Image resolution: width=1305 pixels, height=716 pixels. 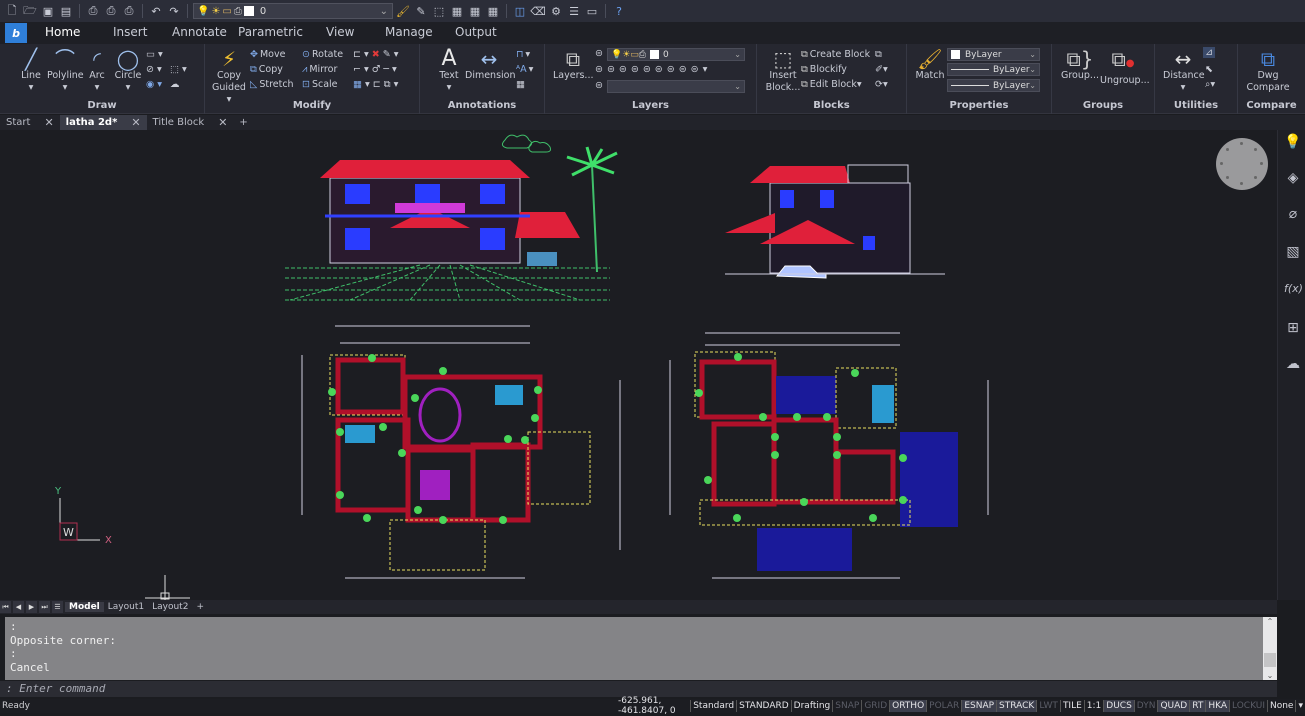 What do you see at coordinates (824, 69) in the screenshot?
I see `blockify-button: ⧉ Blockify` at bounding box center [824, 69].